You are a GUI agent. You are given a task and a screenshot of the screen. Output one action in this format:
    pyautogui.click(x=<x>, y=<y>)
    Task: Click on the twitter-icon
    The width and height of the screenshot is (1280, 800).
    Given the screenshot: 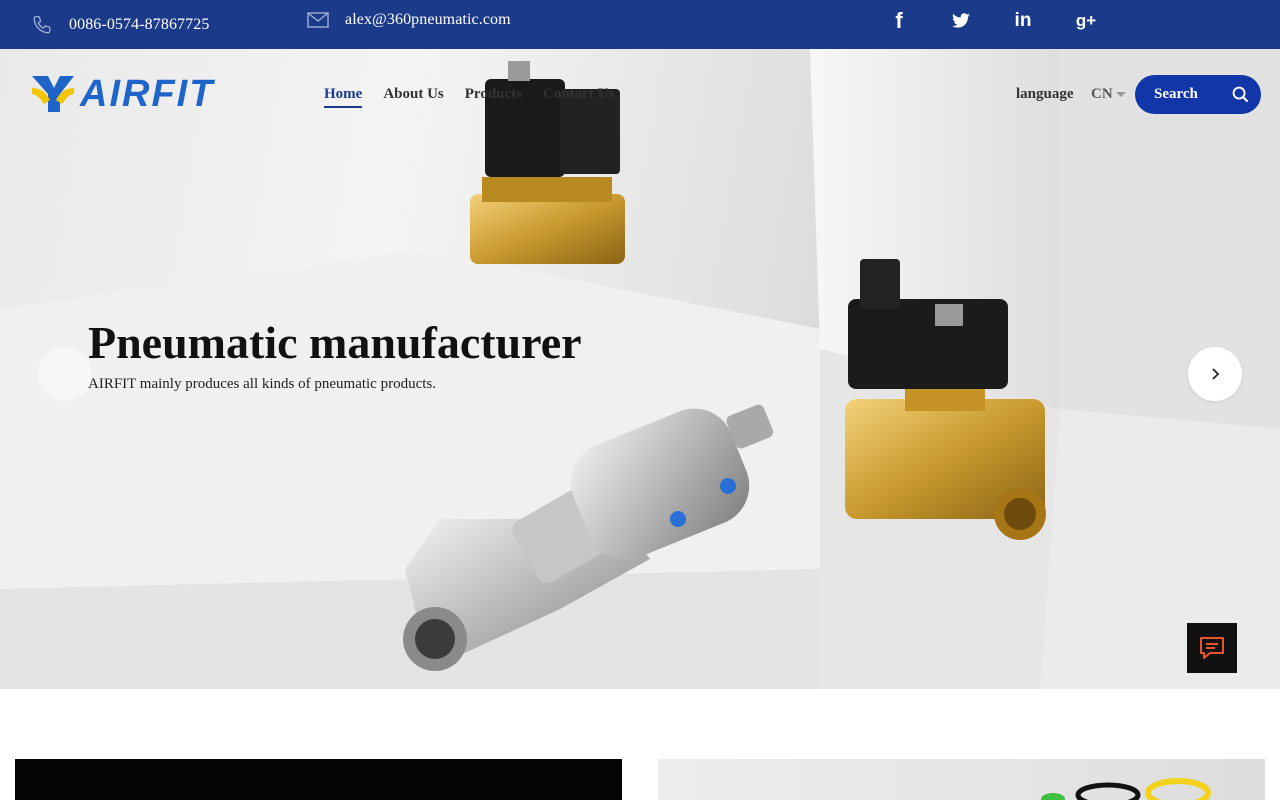 What is the action you would take?
    pyautogui.click(x=961, y=21)
    